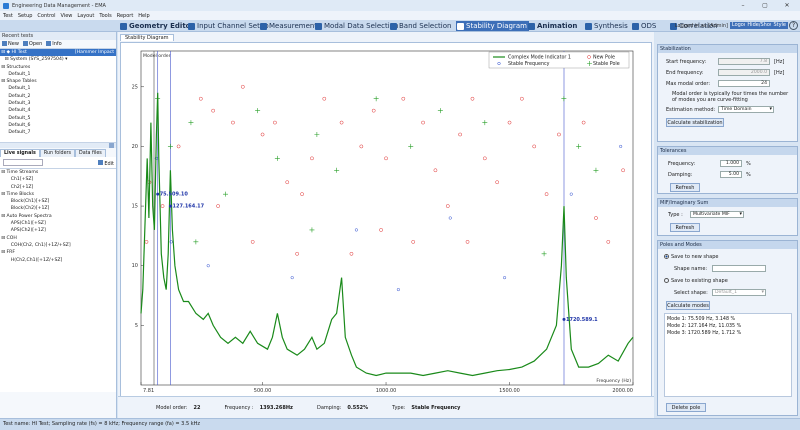 The image size is (800, 430). What do you see at coordinates (696, 281) in the screenshot?
I see `save-existing-shape-radio: Save to existing shape` at bounding box center [696, 281].